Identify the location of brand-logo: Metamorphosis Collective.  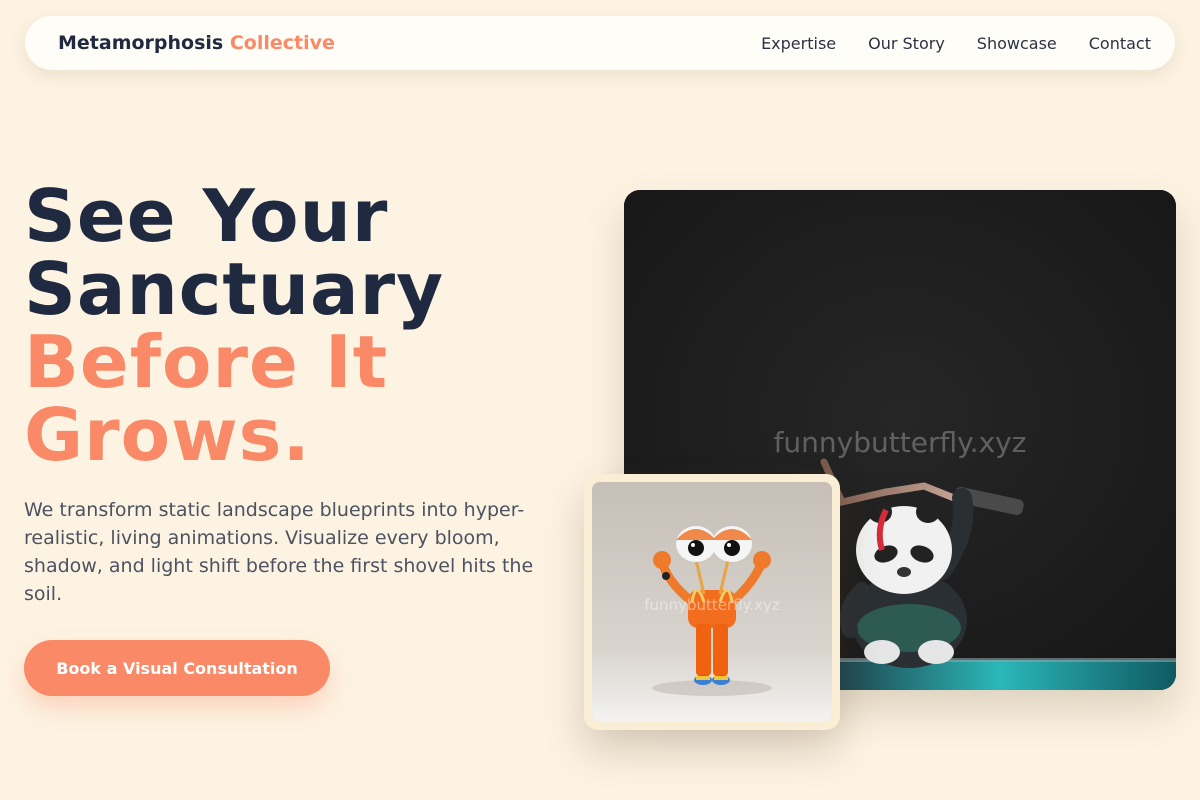
(196, 43).